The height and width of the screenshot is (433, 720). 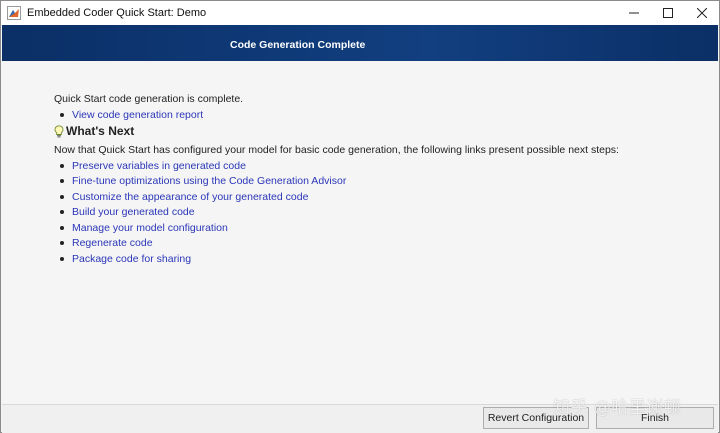 What do you see at coordinates (59, 131) in the screenshot?
I see `lightbulb-icon` at bounding box center [59, 131].